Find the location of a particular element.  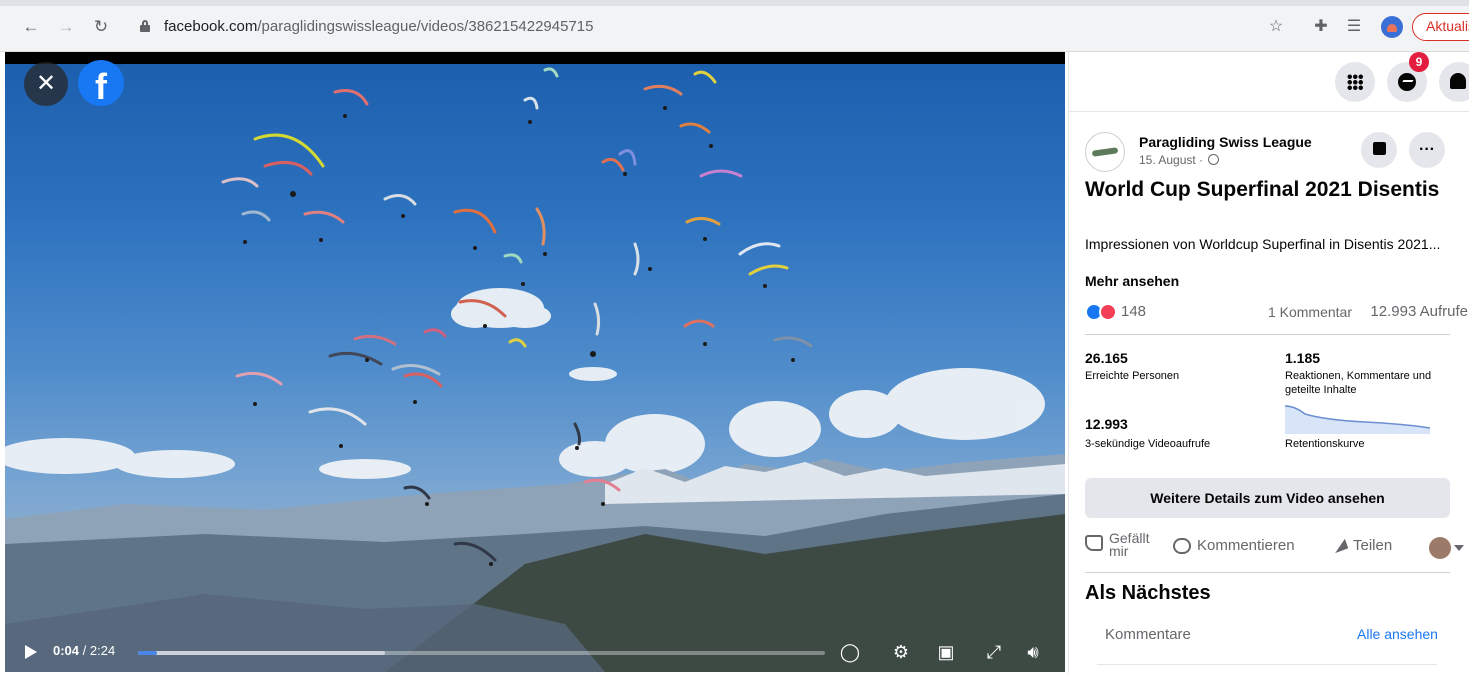

thumbs-up-icon is located at coordinates (1094, 543).